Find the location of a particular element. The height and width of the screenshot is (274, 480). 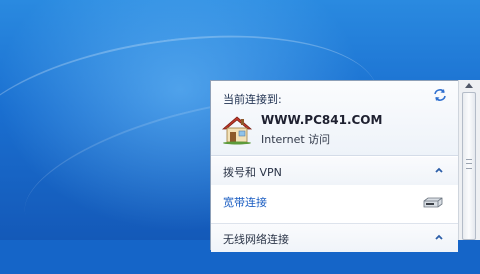

network-status: Internet 访问 is located at coordinates (296, 139).